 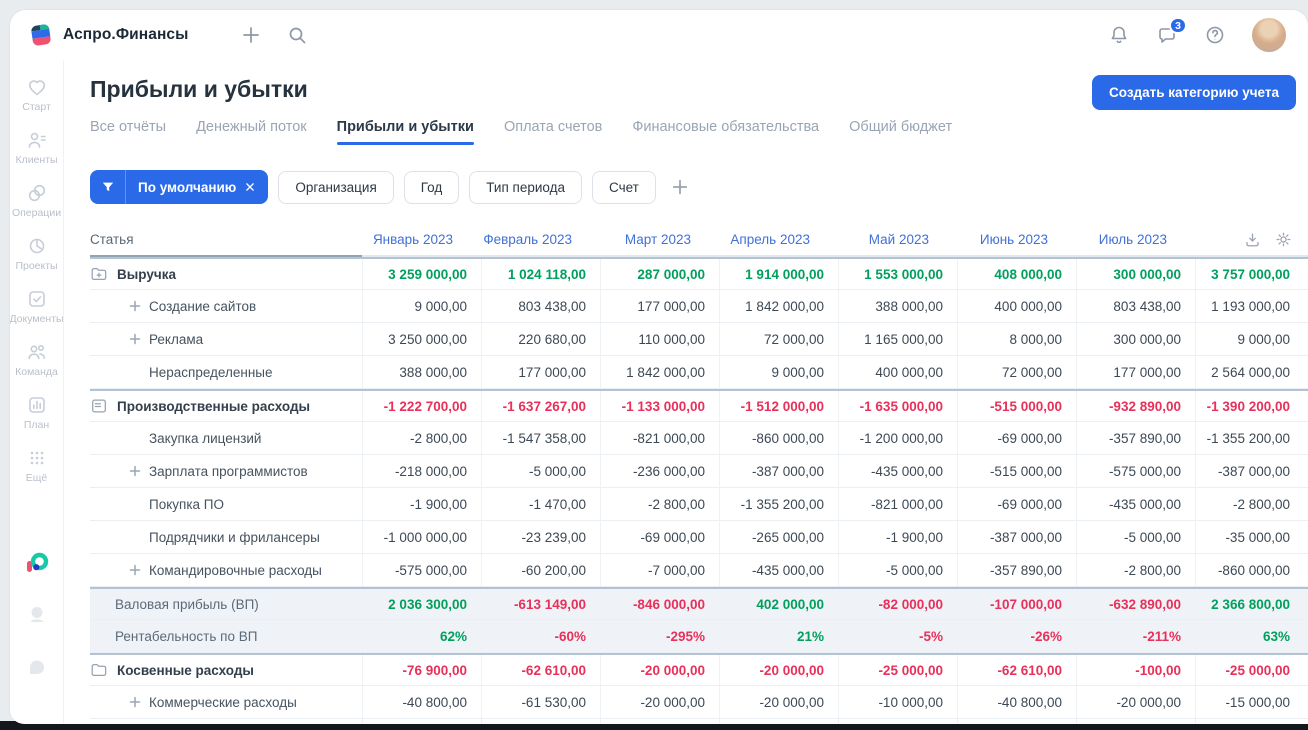 I want to click on row-label-cell: Покупка ПО, so click(x=226, y=504).